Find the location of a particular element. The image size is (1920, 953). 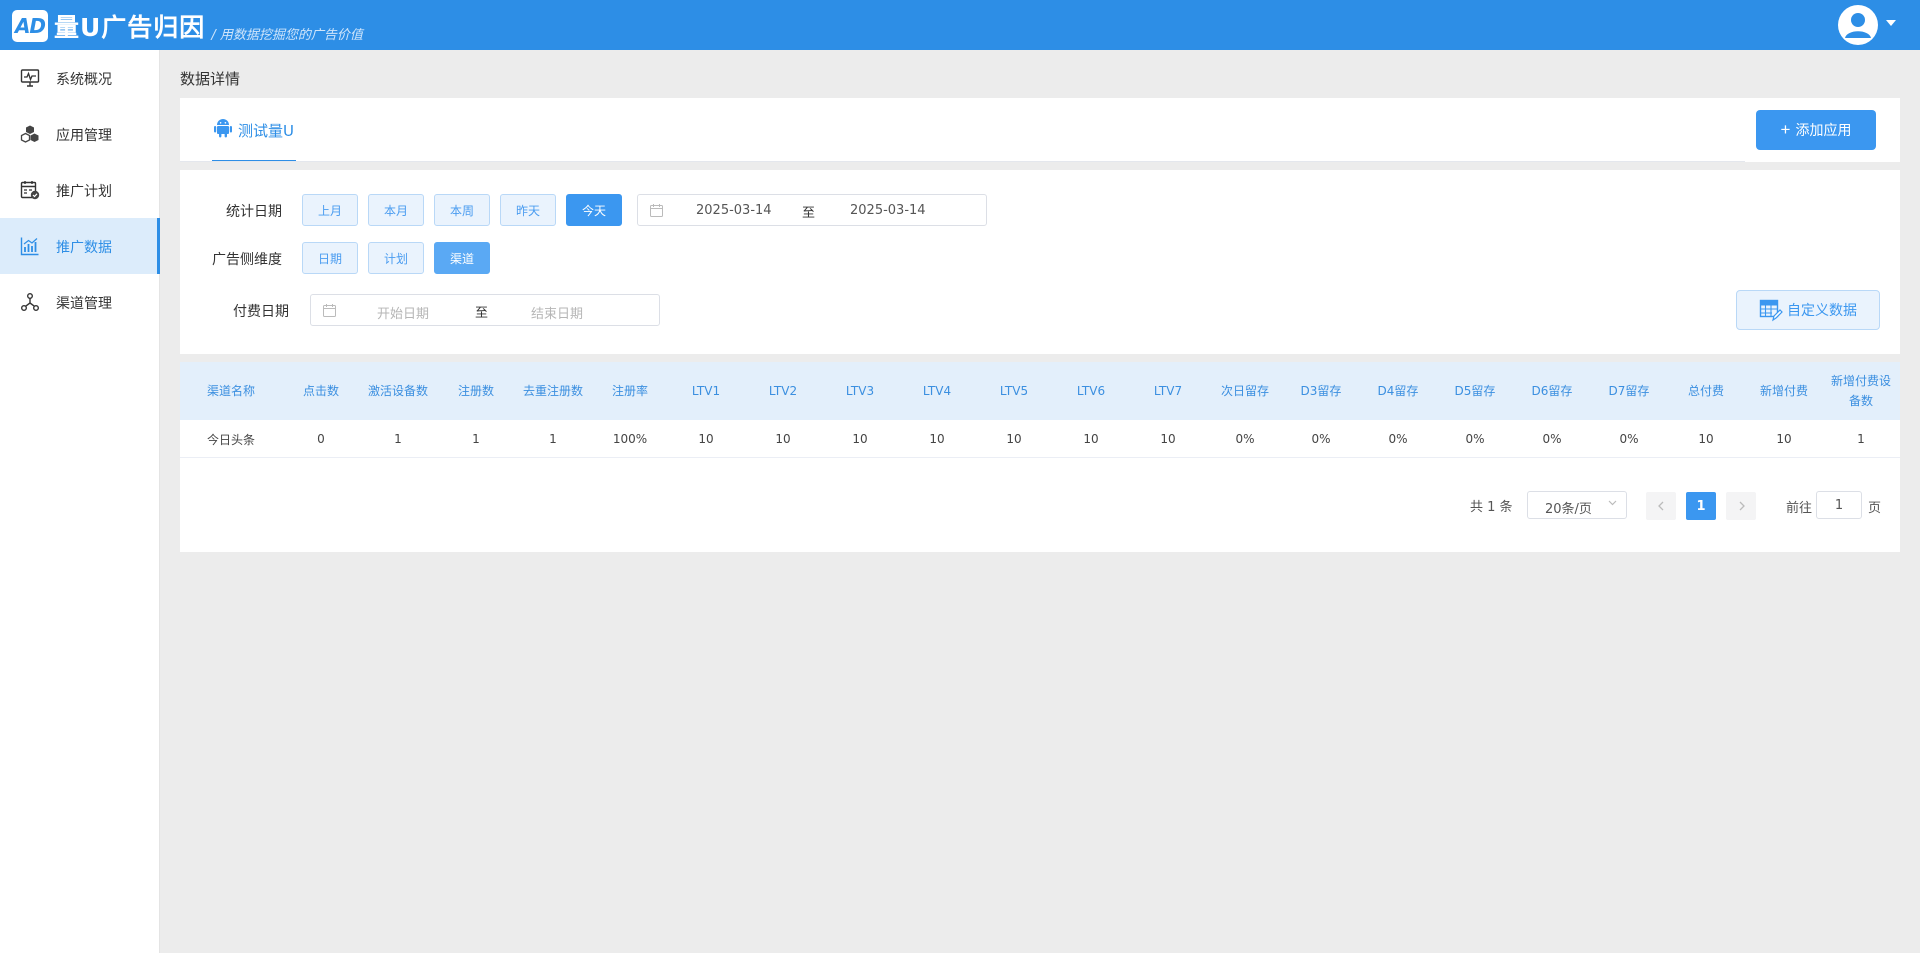

user-avatar is located at coordinates (1858, 25).